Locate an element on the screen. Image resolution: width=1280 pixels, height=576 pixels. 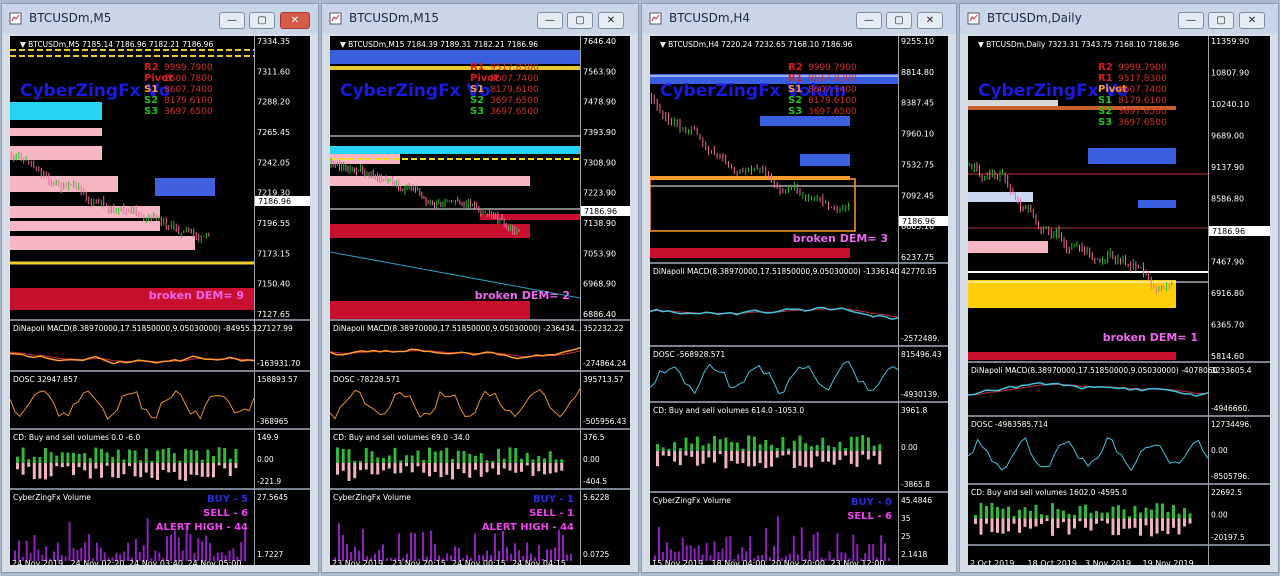
price-axis-label: 9137.90 is located at coordinates (1227, 167).